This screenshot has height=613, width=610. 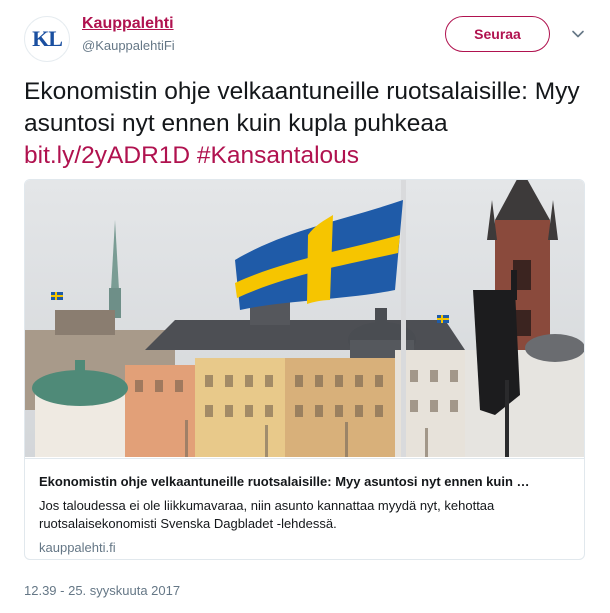 I want to click on author-display-name: Kauppalehti, so click(x=128, y=24).